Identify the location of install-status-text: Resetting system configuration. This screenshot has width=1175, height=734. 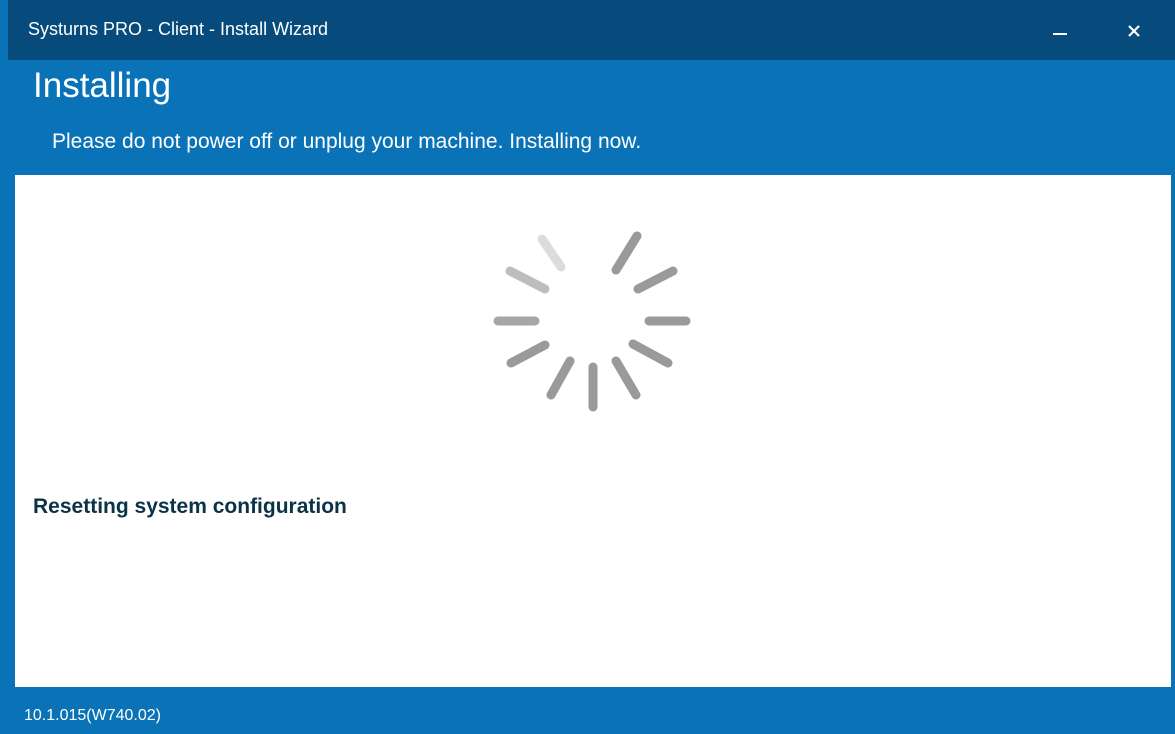
(190, 506).